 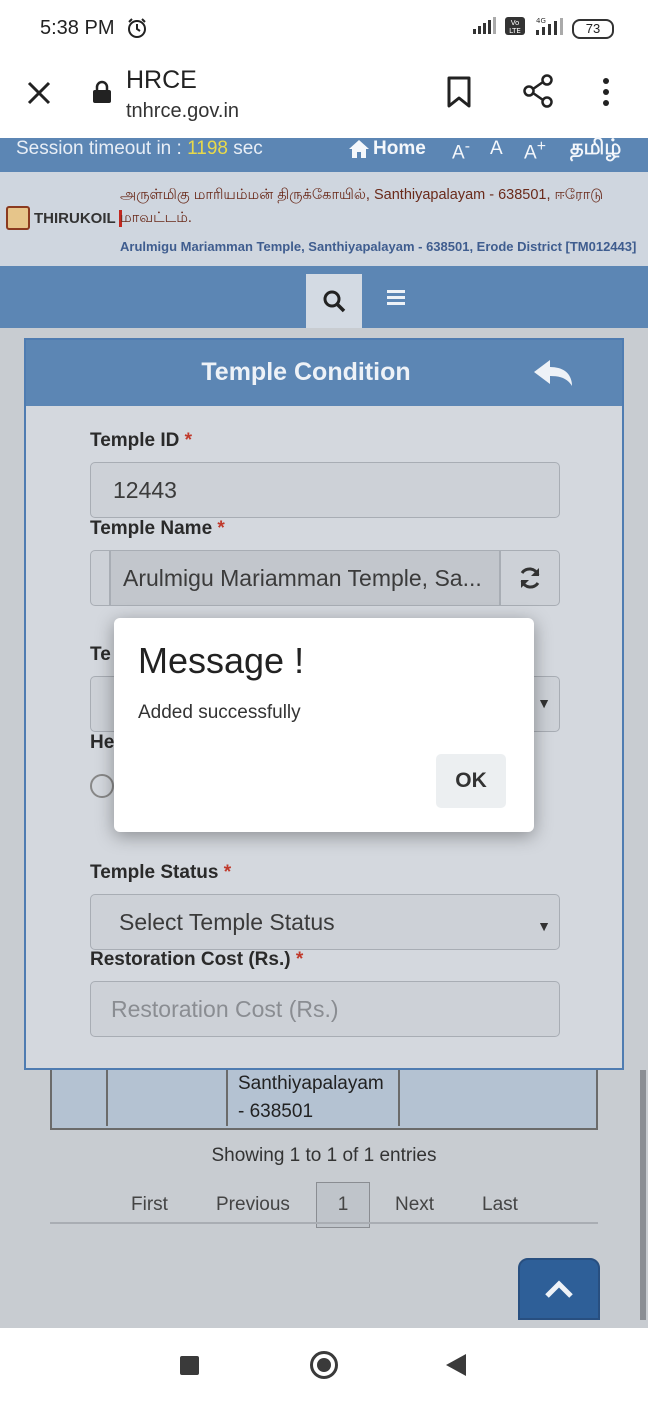 What do you see at coordinates (154, 872) in the screenshot?
I see `temple-status-label-text: Temple Status` at bounding box center [154, 872].